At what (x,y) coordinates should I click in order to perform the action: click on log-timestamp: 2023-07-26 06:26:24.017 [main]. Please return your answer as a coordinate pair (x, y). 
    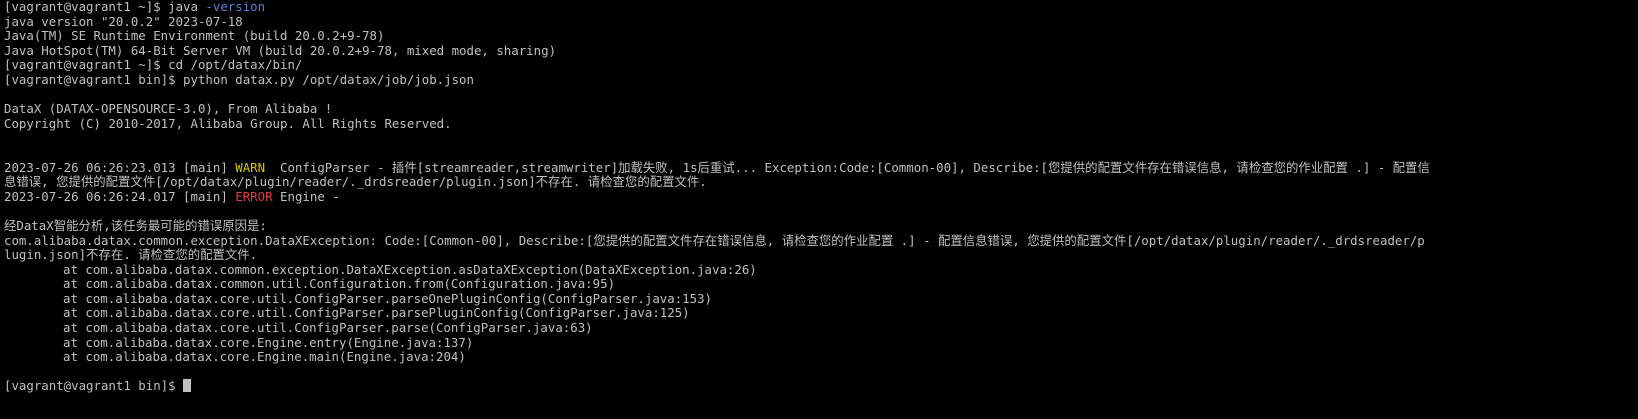
    Looking at the image, I should click on (120, 196).